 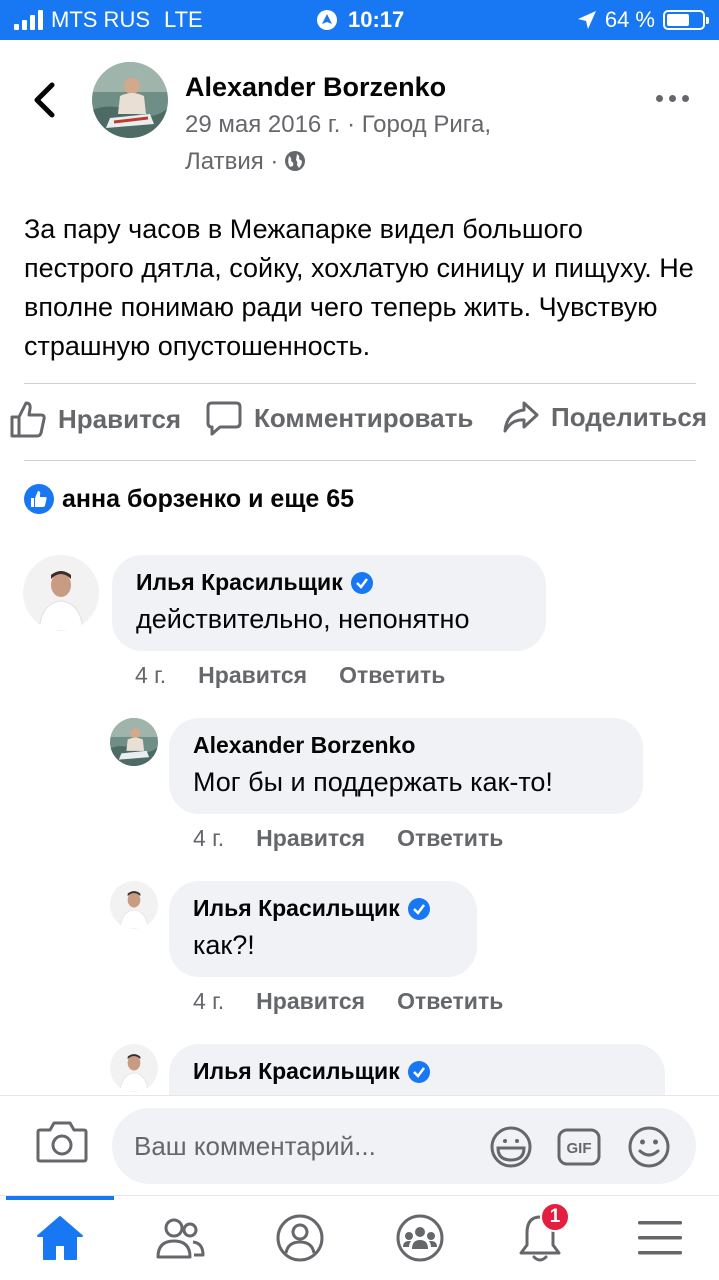 I want to click on share-label: Поделиться, so click(x=629, y=416).